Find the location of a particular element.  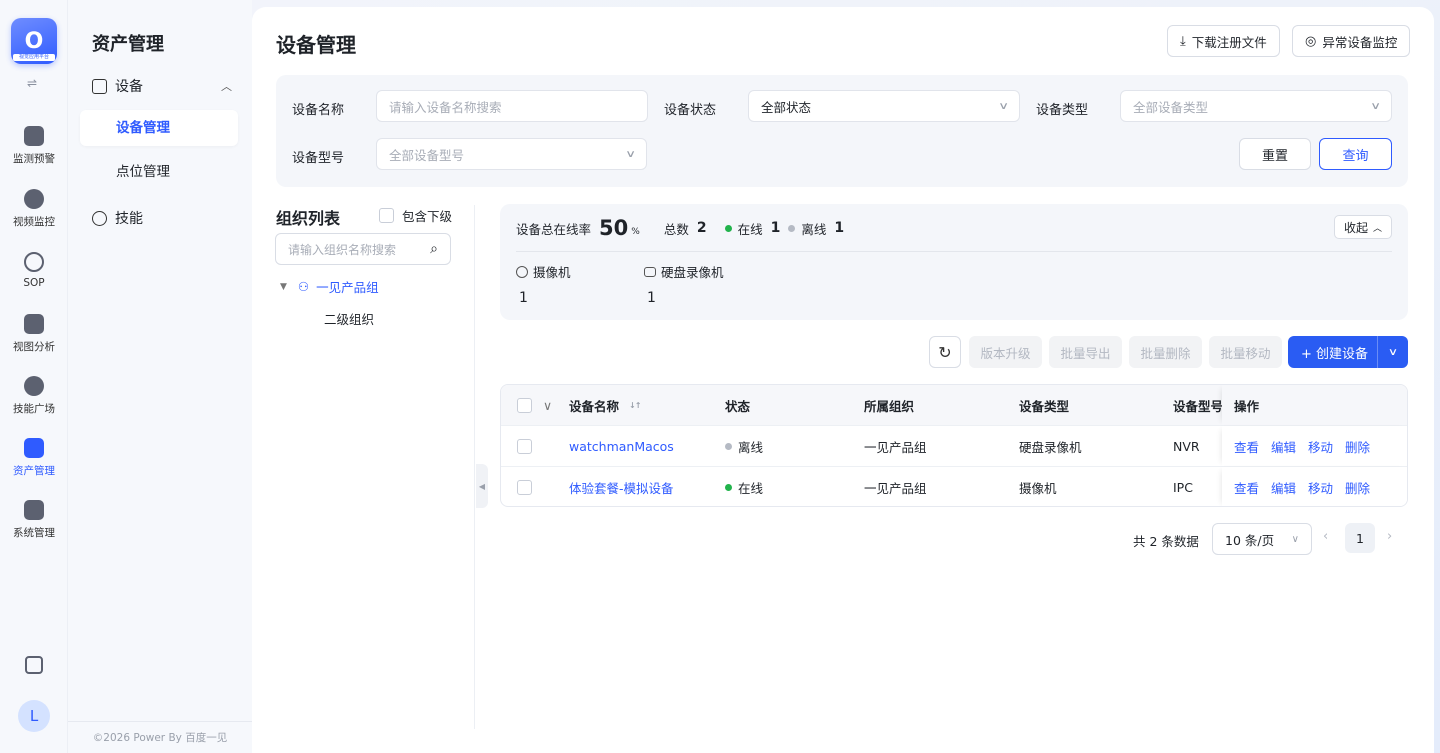

offline-dot-icon is located at coordinates (792, 228).